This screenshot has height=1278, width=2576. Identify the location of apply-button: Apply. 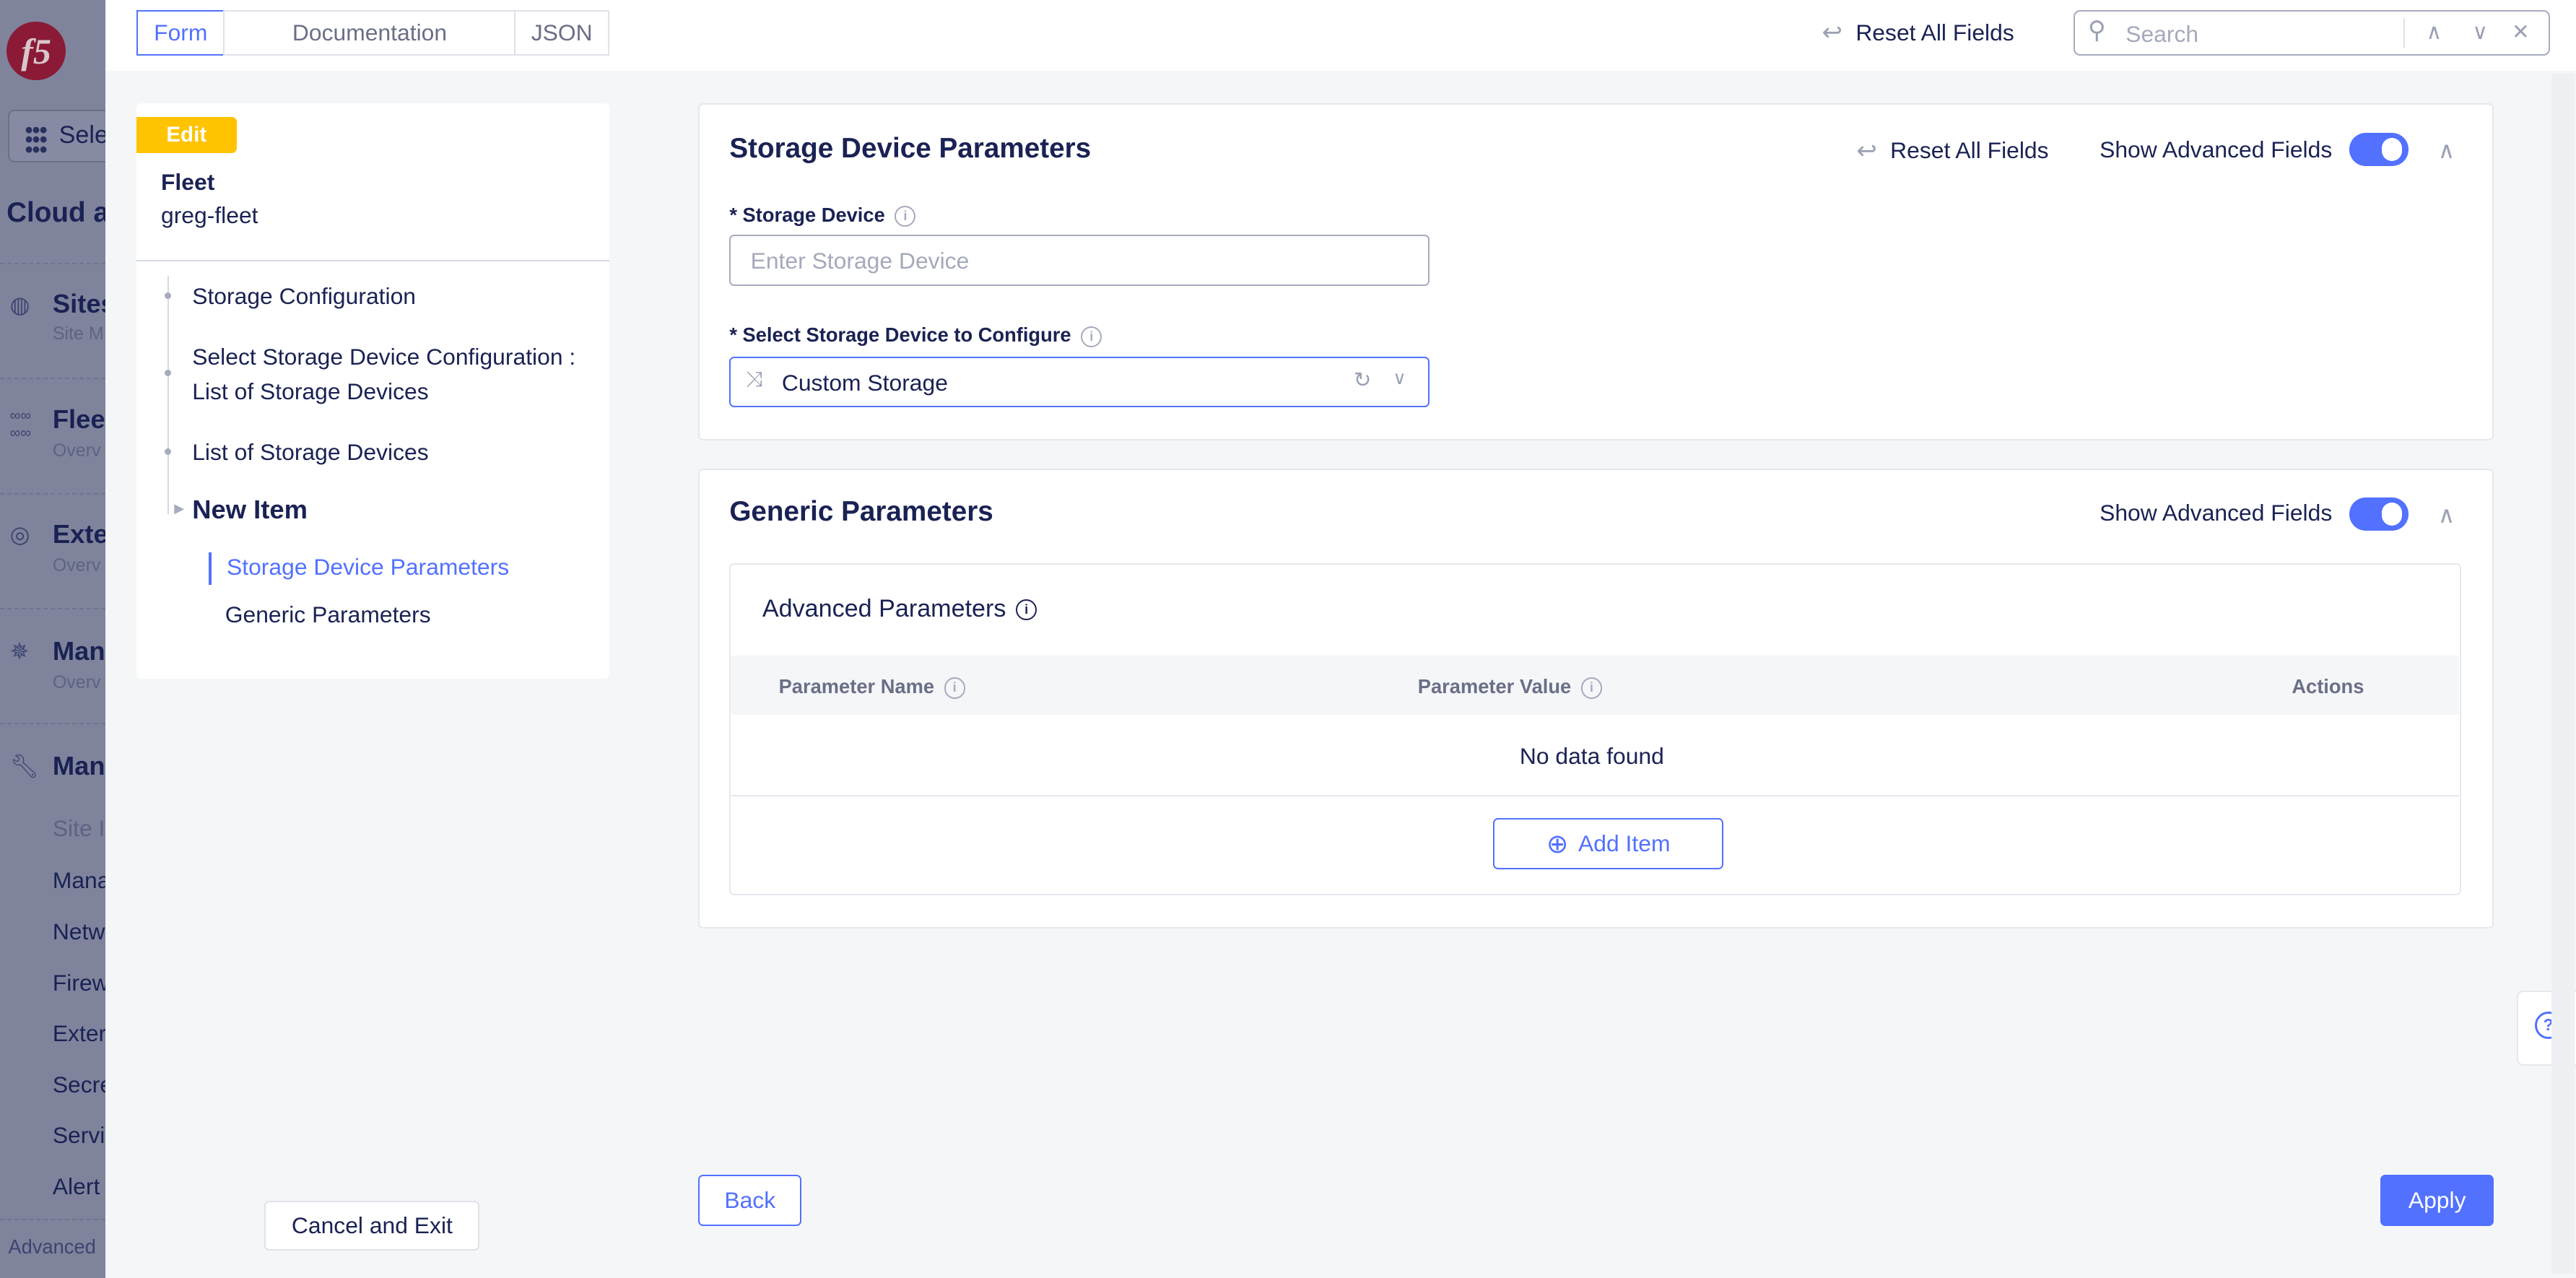
(2437, 1200).